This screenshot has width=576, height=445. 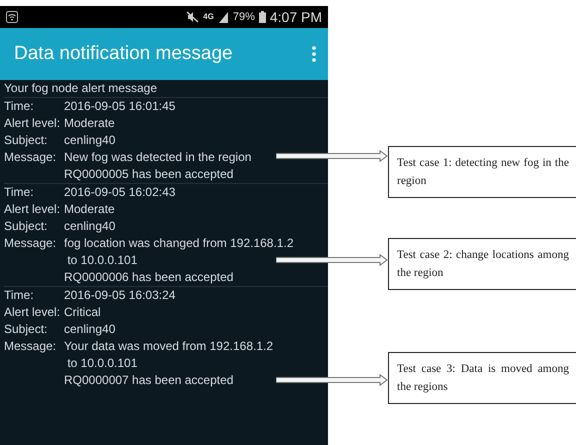 What do you see at coordinates (149, 174) in the screenshot?
I see `field-value: RQ0000005 has been accepted` at bounding box center [149, 174].